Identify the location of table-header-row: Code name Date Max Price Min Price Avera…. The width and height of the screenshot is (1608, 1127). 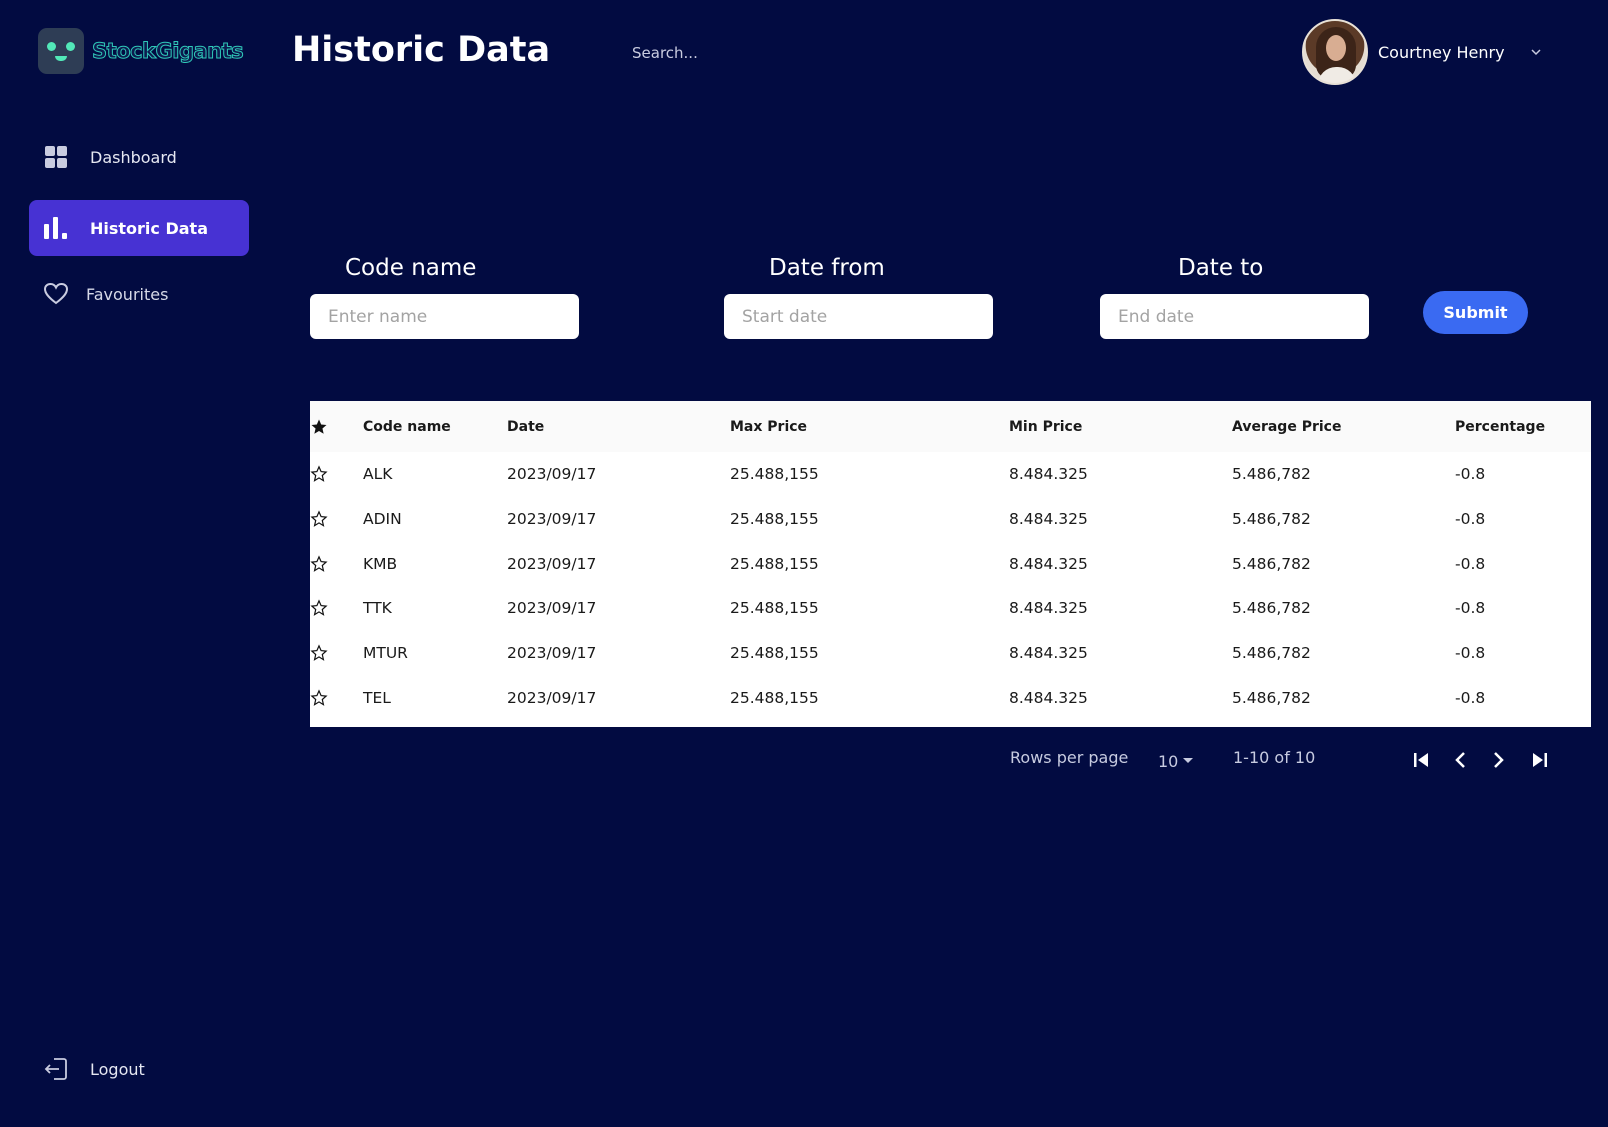
(950, 426).